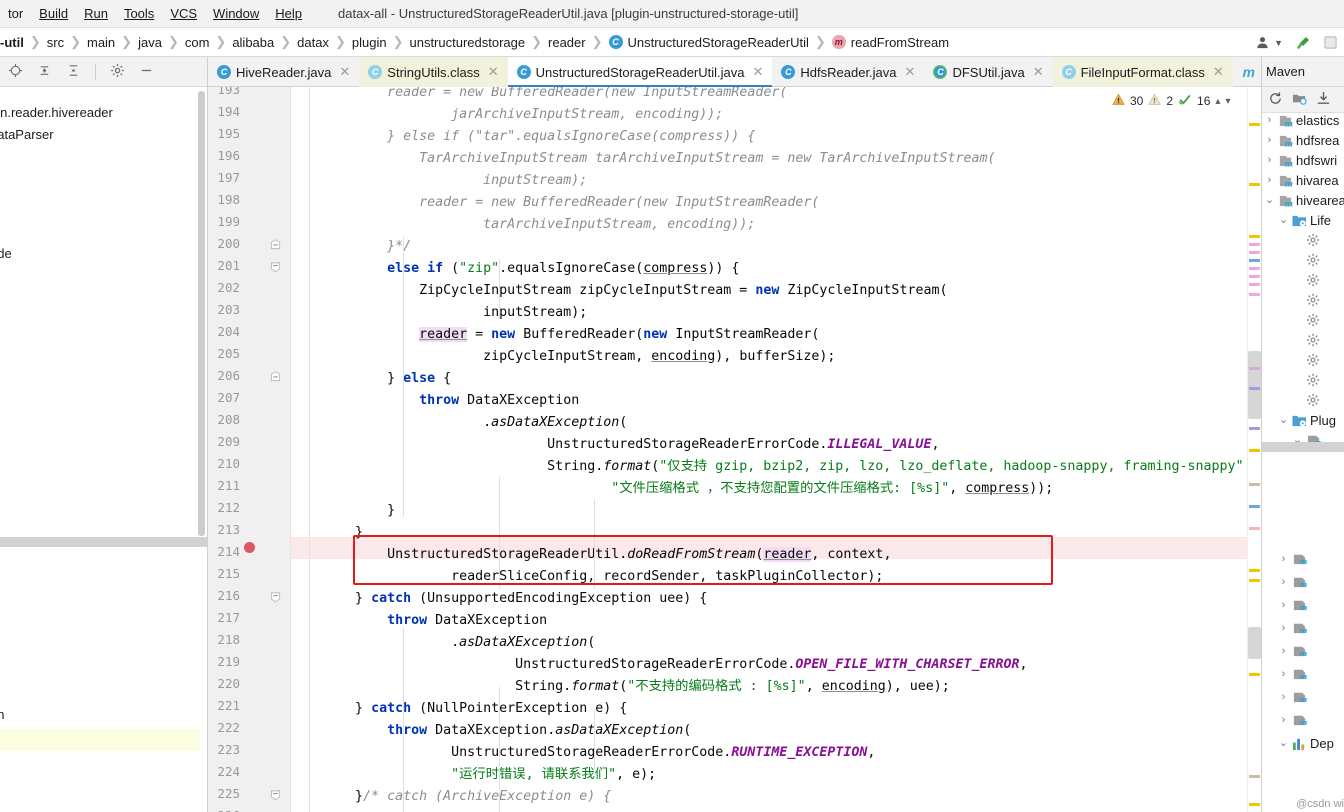 The width and height of the screenshot is (1344, 812). I want to click on code-line: inputStream);, so click(439, 181).